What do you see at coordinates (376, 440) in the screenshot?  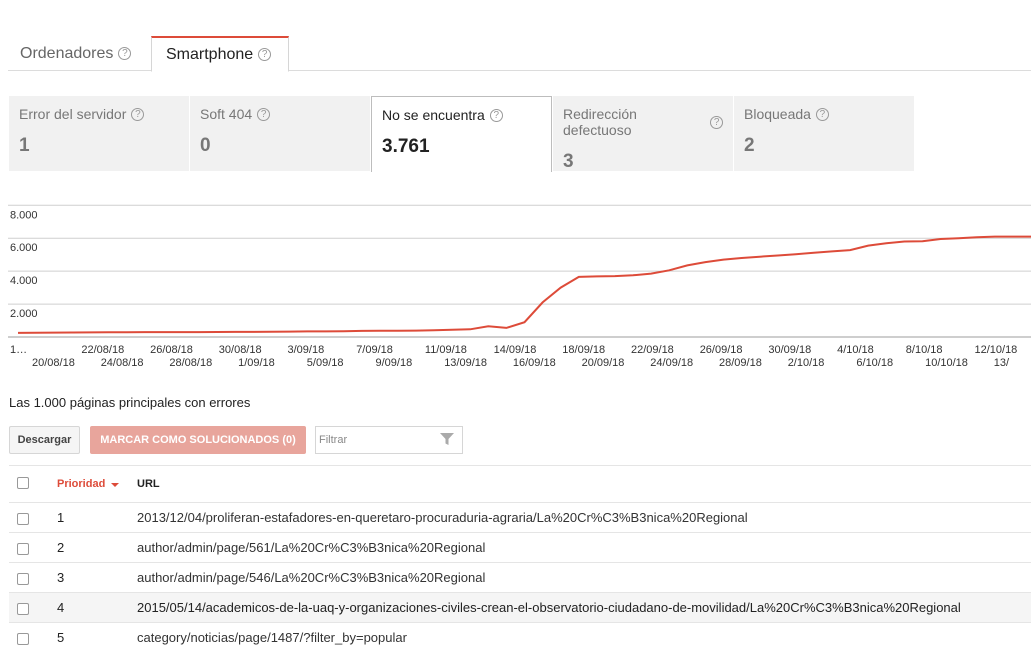 I see `filter-input` at bounding box center [376, 440].